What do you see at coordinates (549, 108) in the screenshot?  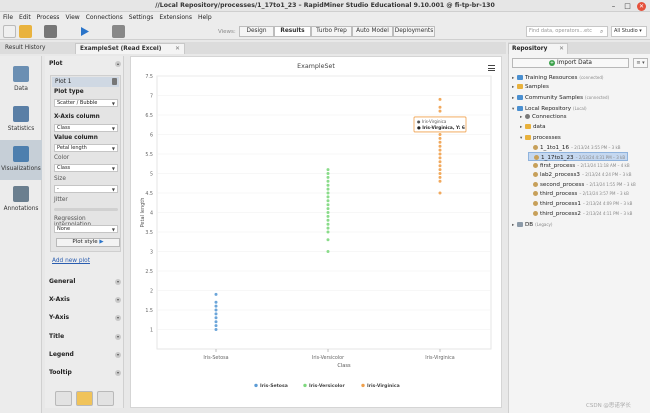 I see `repository-item: ▾ Local Repository (Local)` at bounding box center [549, 108].